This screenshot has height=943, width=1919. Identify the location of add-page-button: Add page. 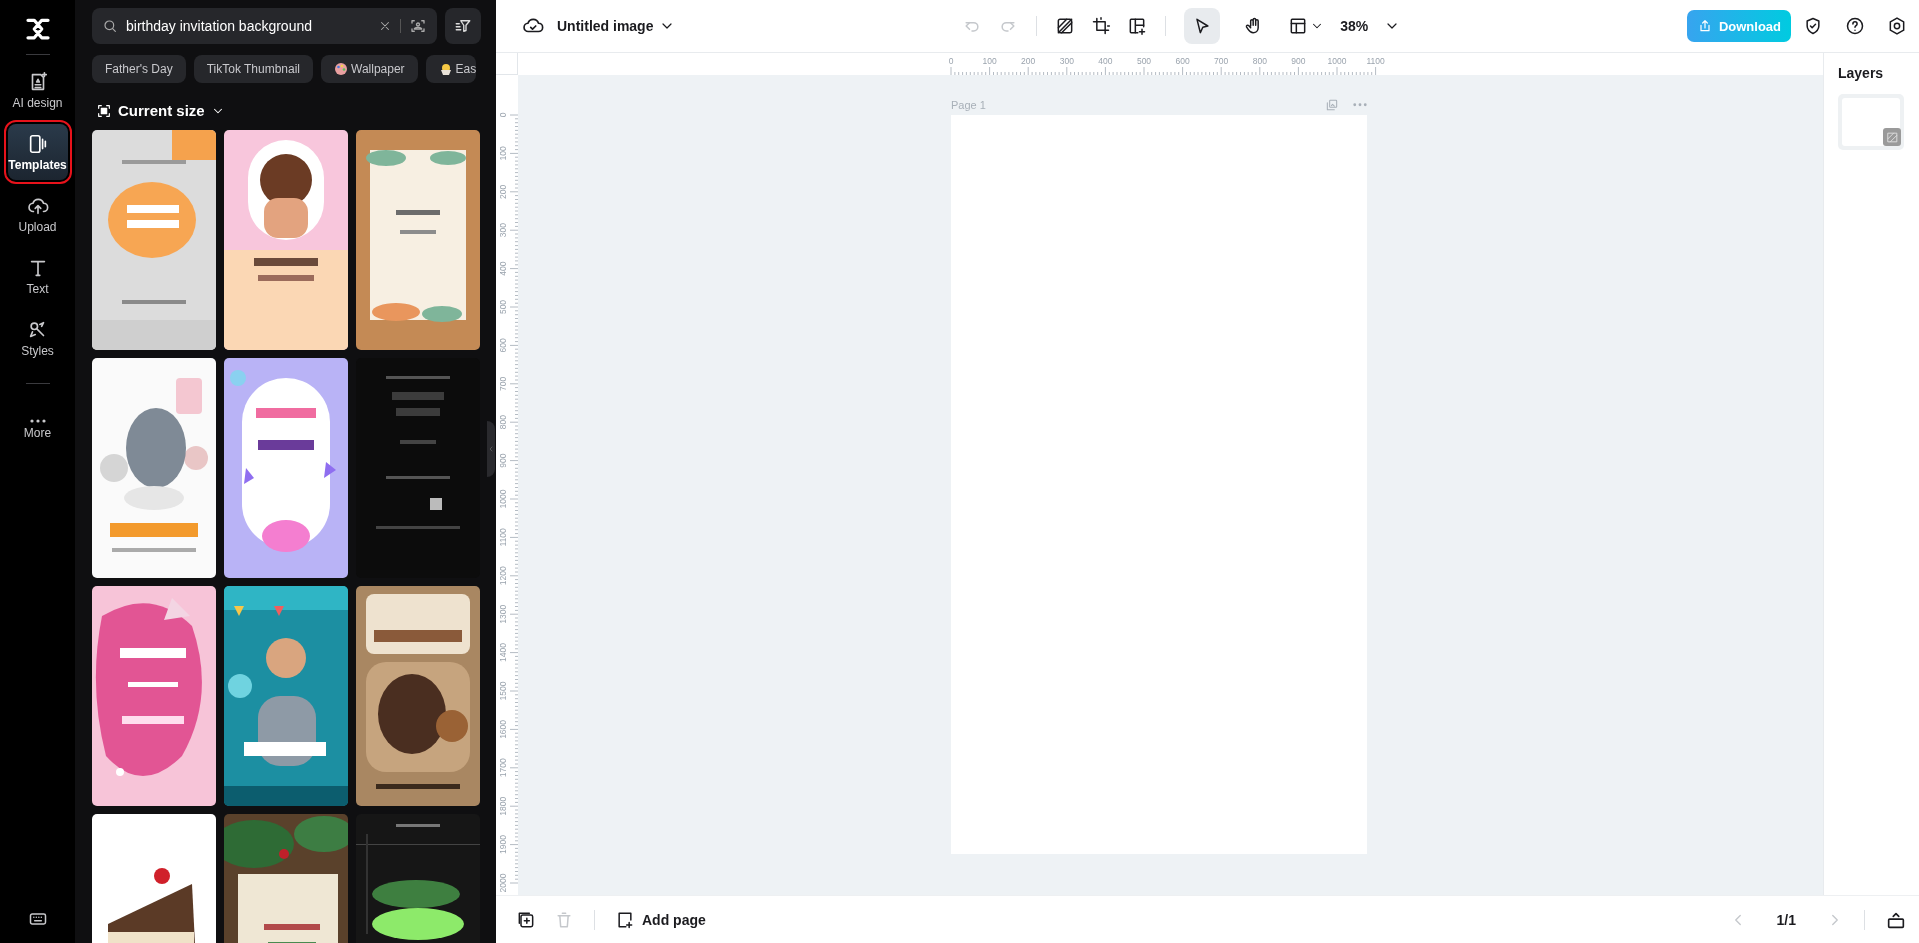
(660, 919).